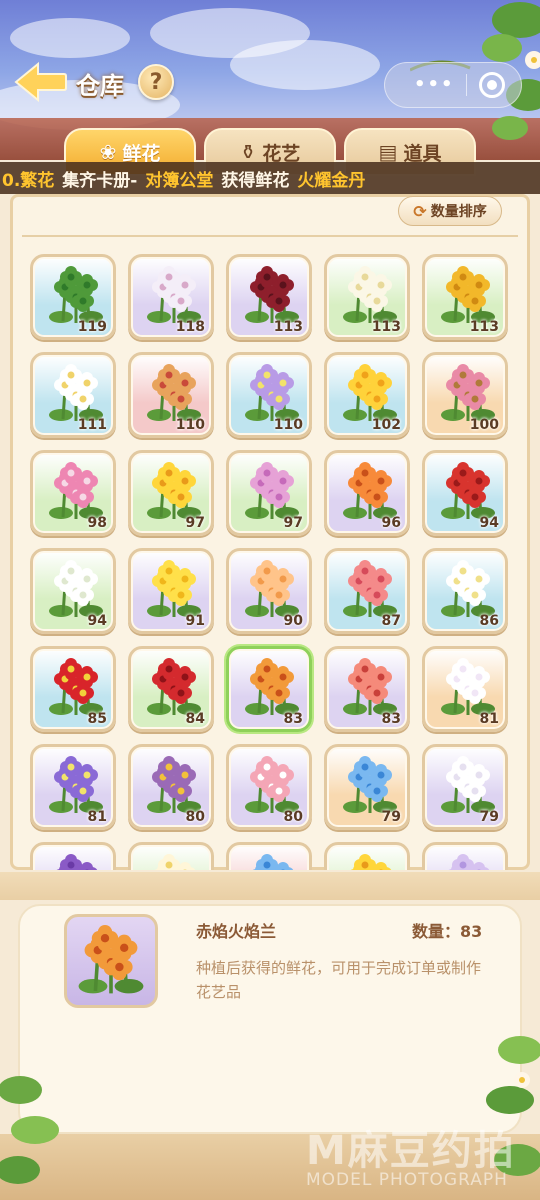 This screenshot has height=1200, width=540. I want to click on flower-item-purple-allium, so click(73, 856).